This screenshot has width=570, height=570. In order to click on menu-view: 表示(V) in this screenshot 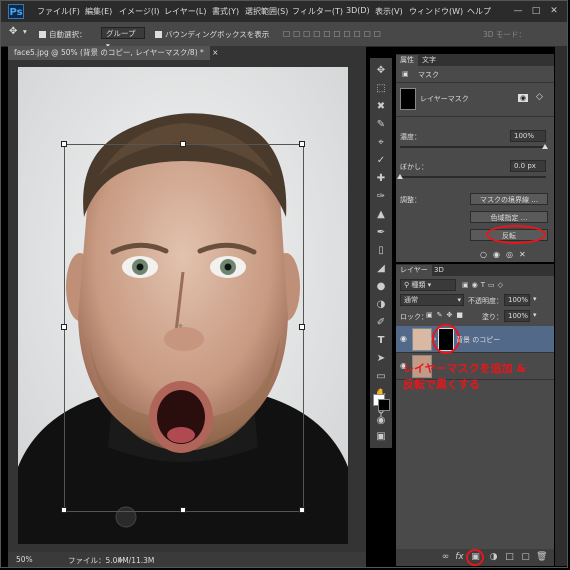, I will do `click(389, 11)`.